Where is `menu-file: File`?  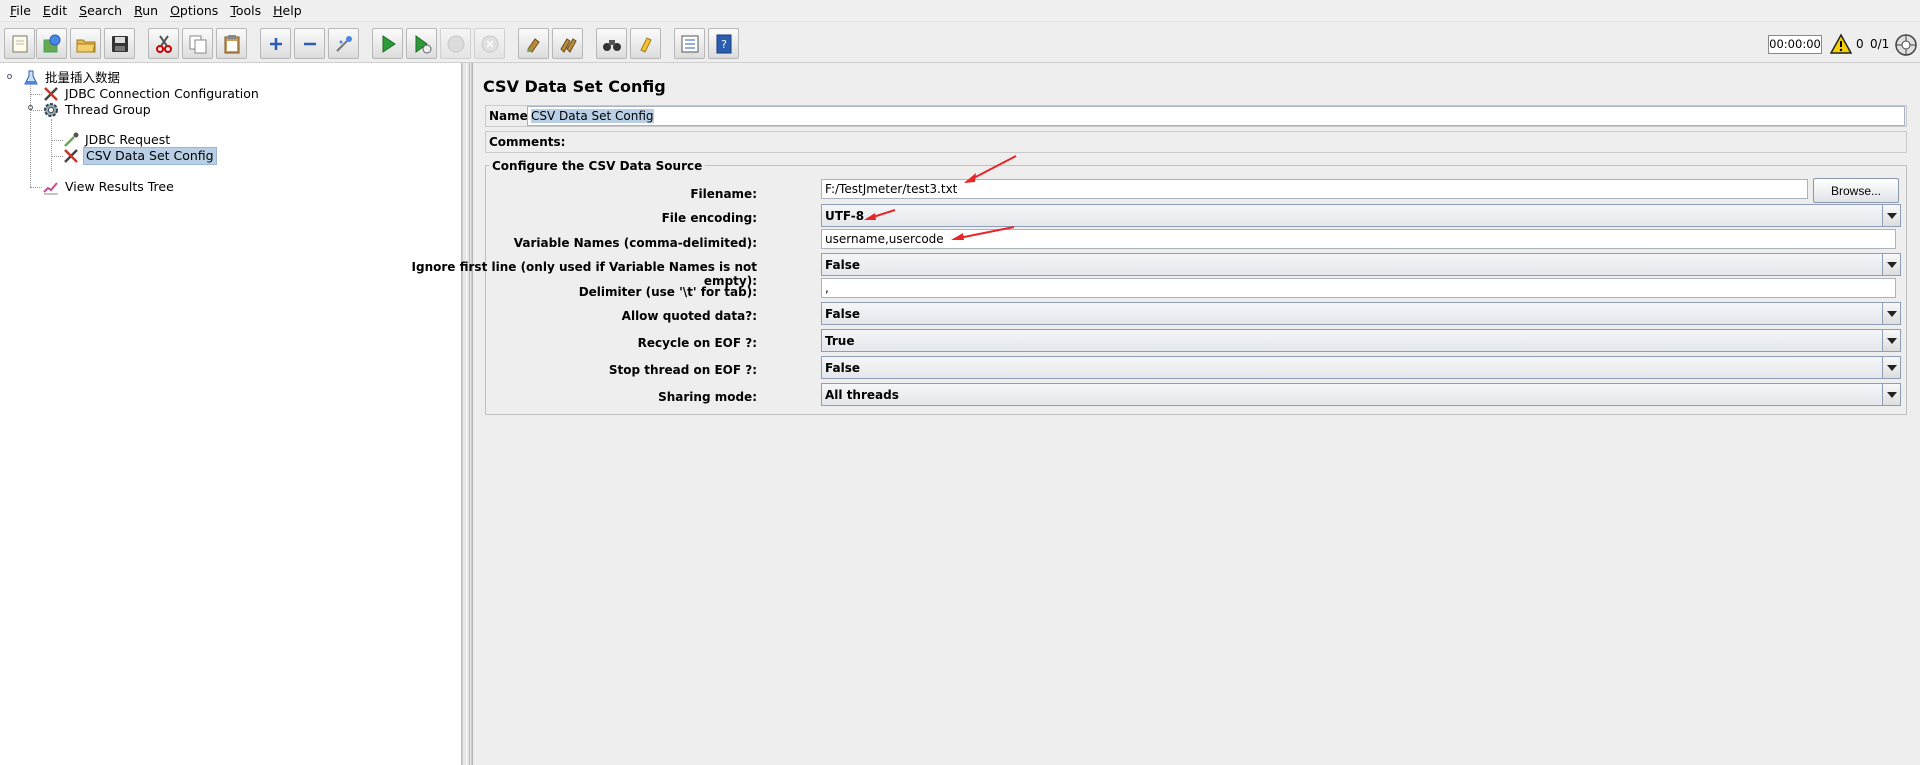 menu-file: File is located at coordinates (20, 11).